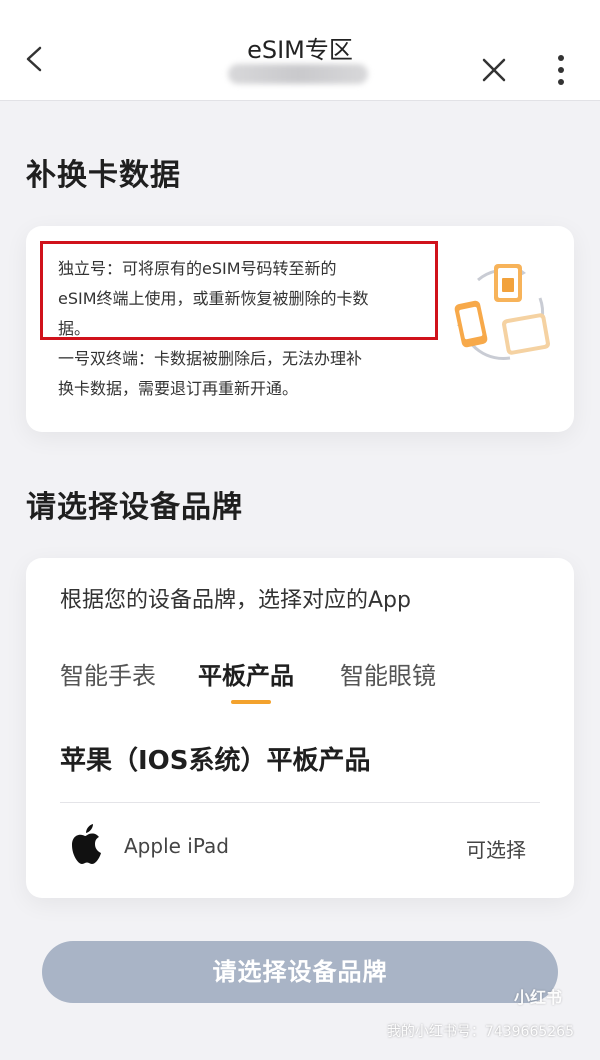  I want to click on info-line: 换卡数据，需要退订再重新开通。, so click(178, 388).